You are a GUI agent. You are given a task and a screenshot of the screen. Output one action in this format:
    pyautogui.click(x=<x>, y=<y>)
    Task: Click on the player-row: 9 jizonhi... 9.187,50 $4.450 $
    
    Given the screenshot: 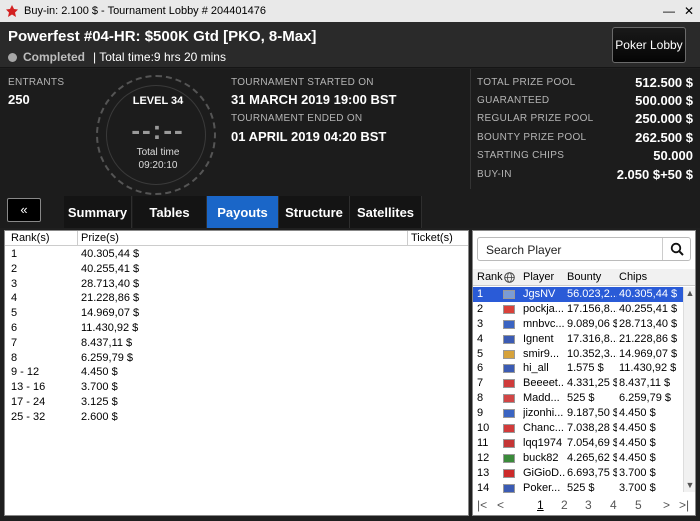 What is the action you would take?
    pyautogui.click(x=578, y=413)
    